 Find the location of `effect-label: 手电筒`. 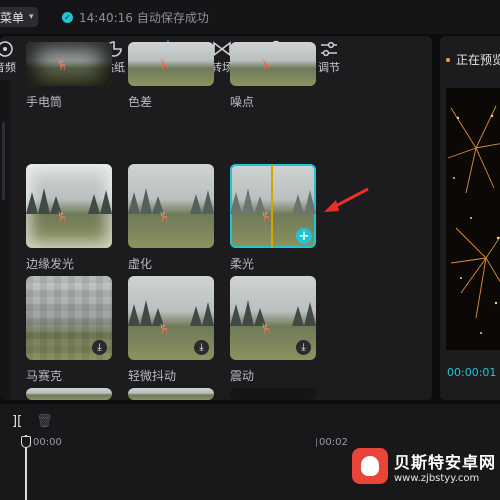

effect-label: 手电筒 is located at coordinates (44, 102).